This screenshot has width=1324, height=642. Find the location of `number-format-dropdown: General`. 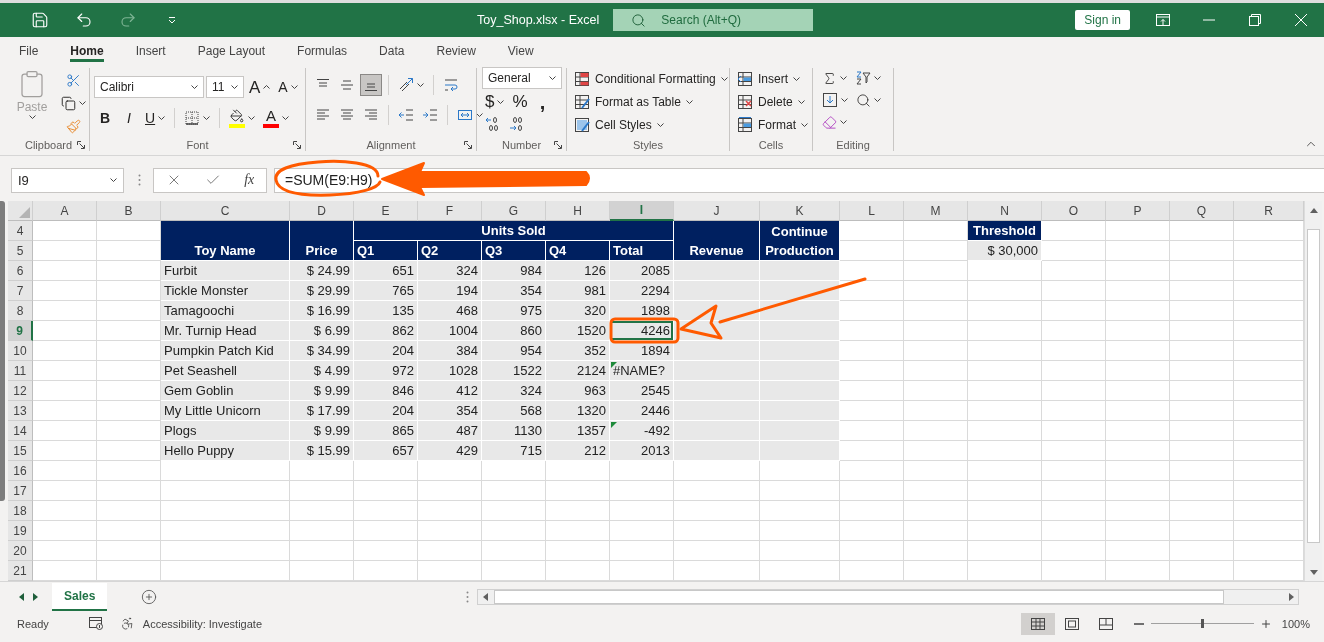

number-format-dropdown: General is located at coordinates (522, 78).